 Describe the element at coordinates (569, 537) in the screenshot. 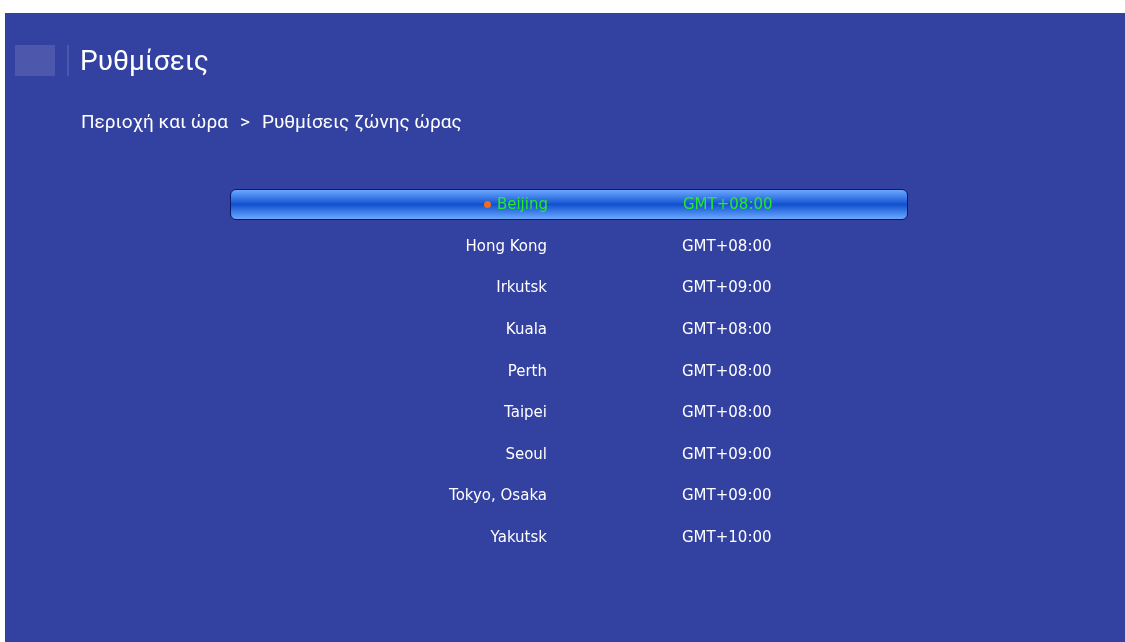

I see `timezone-row: Yakutsk GMT+10:00` at that location.